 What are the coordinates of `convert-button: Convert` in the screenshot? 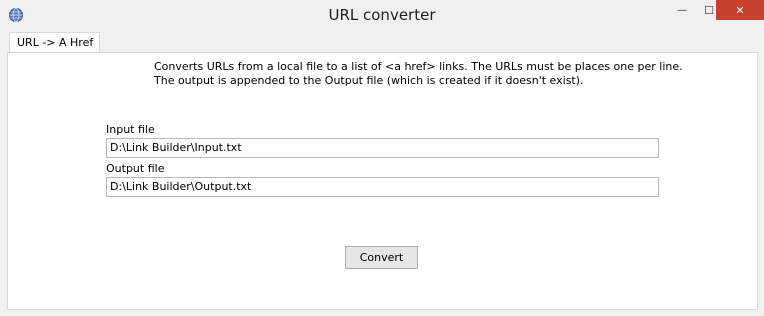 It's located at (381, 257).